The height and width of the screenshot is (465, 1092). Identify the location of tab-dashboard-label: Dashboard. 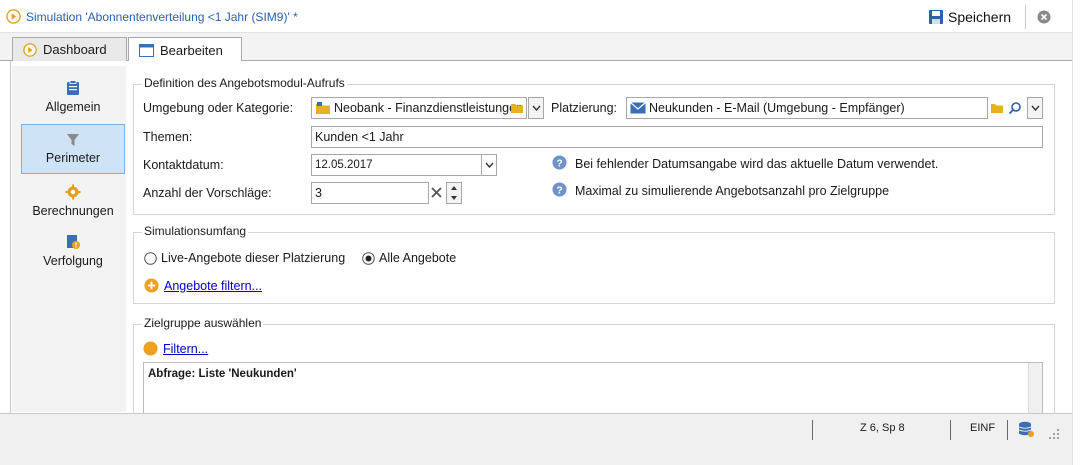
(75, 49).